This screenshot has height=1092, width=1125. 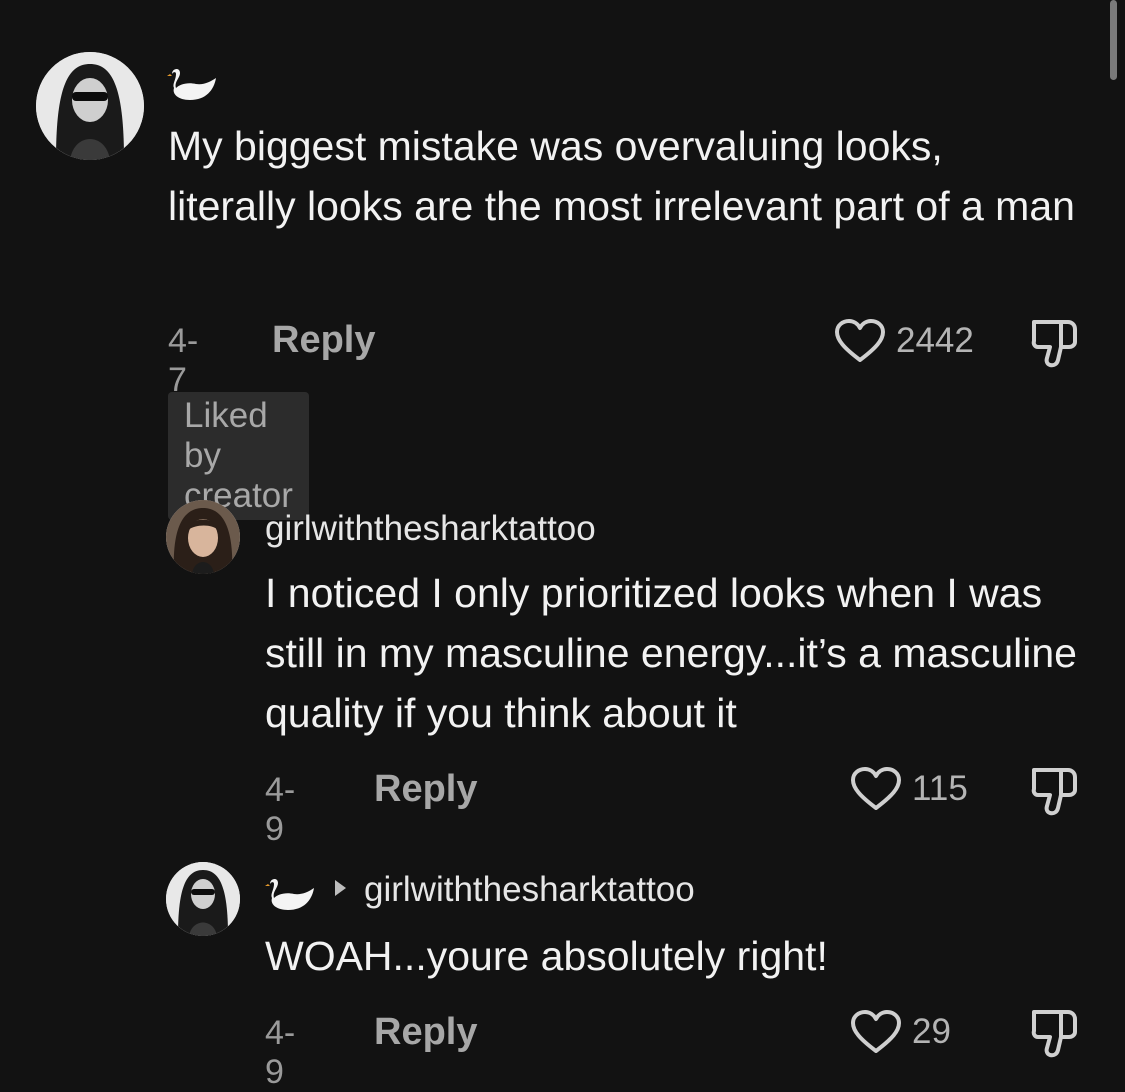 I want to click on scrollbar, so click(x=1113, y=40).